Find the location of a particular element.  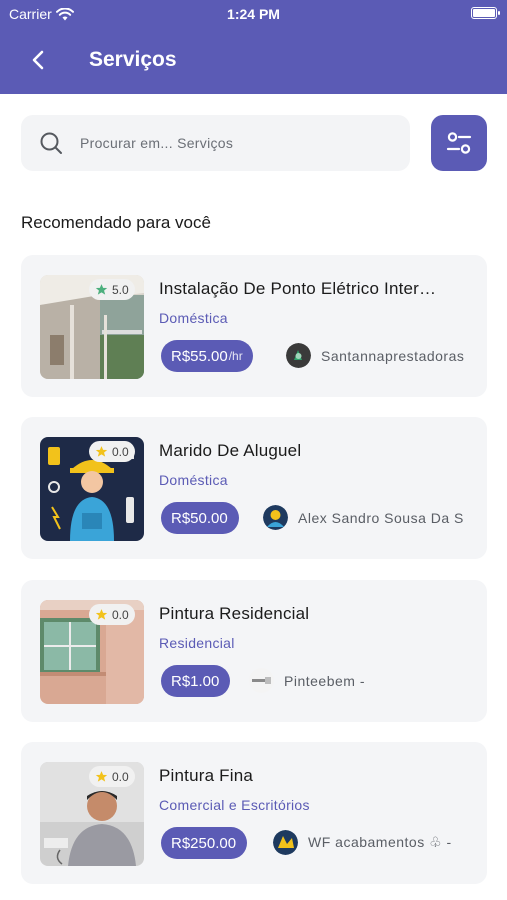

service-title: Pintura Fina is located at coordinates (206, 775).